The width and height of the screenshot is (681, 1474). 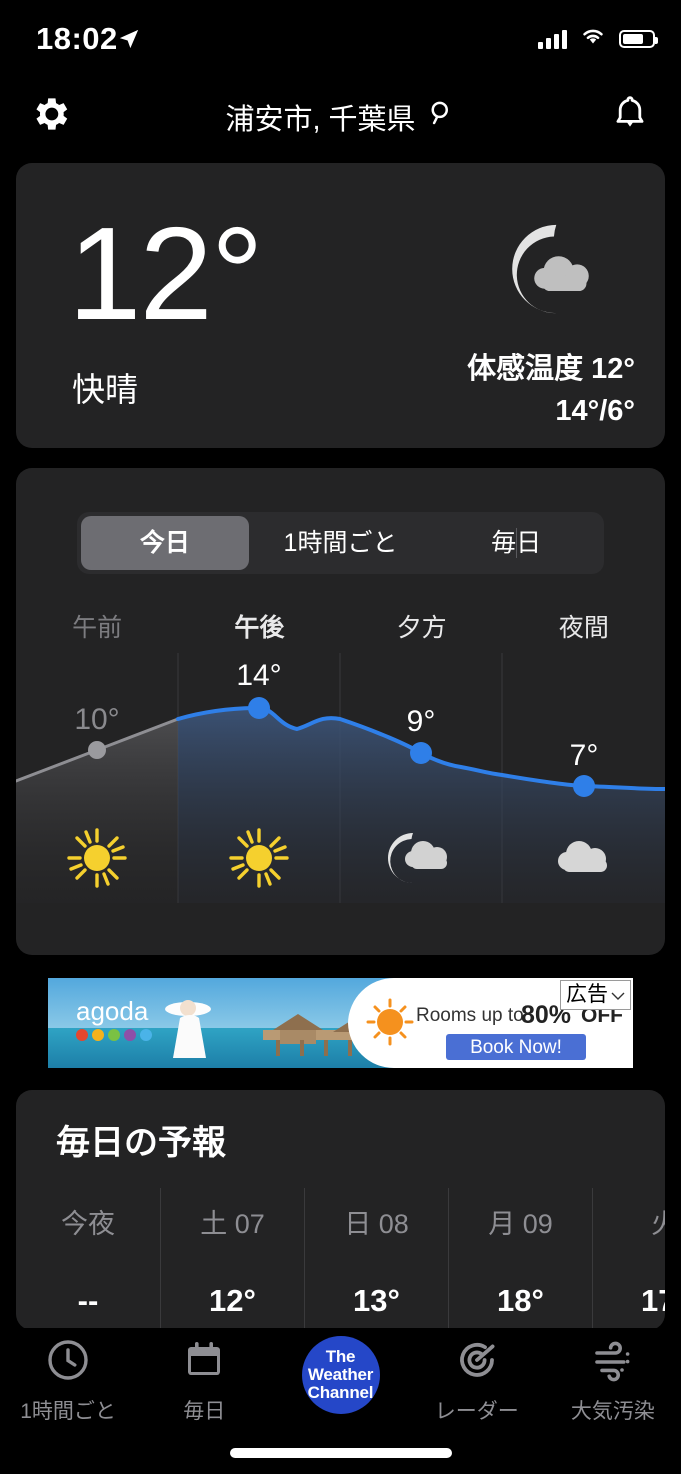 I want to click on tab-weather-channel-home: The Weather Channel, so click(x=340, y=1387).